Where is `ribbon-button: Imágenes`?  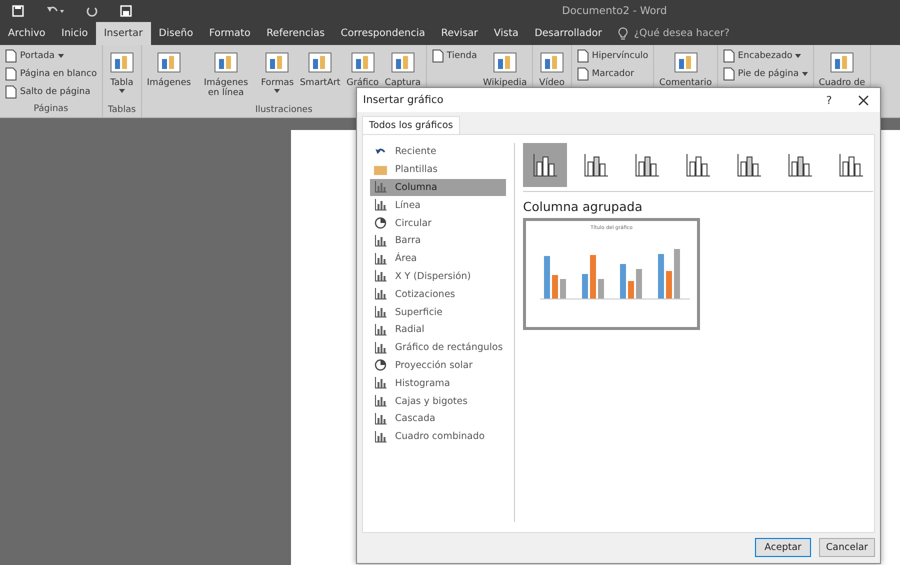 ribbon-button: Imágenes is located at coordinates (168, 76).